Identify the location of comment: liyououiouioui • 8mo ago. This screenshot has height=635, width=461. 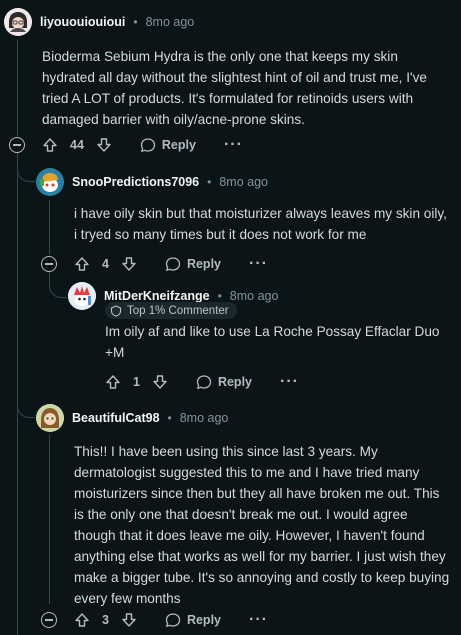
(229, 22).